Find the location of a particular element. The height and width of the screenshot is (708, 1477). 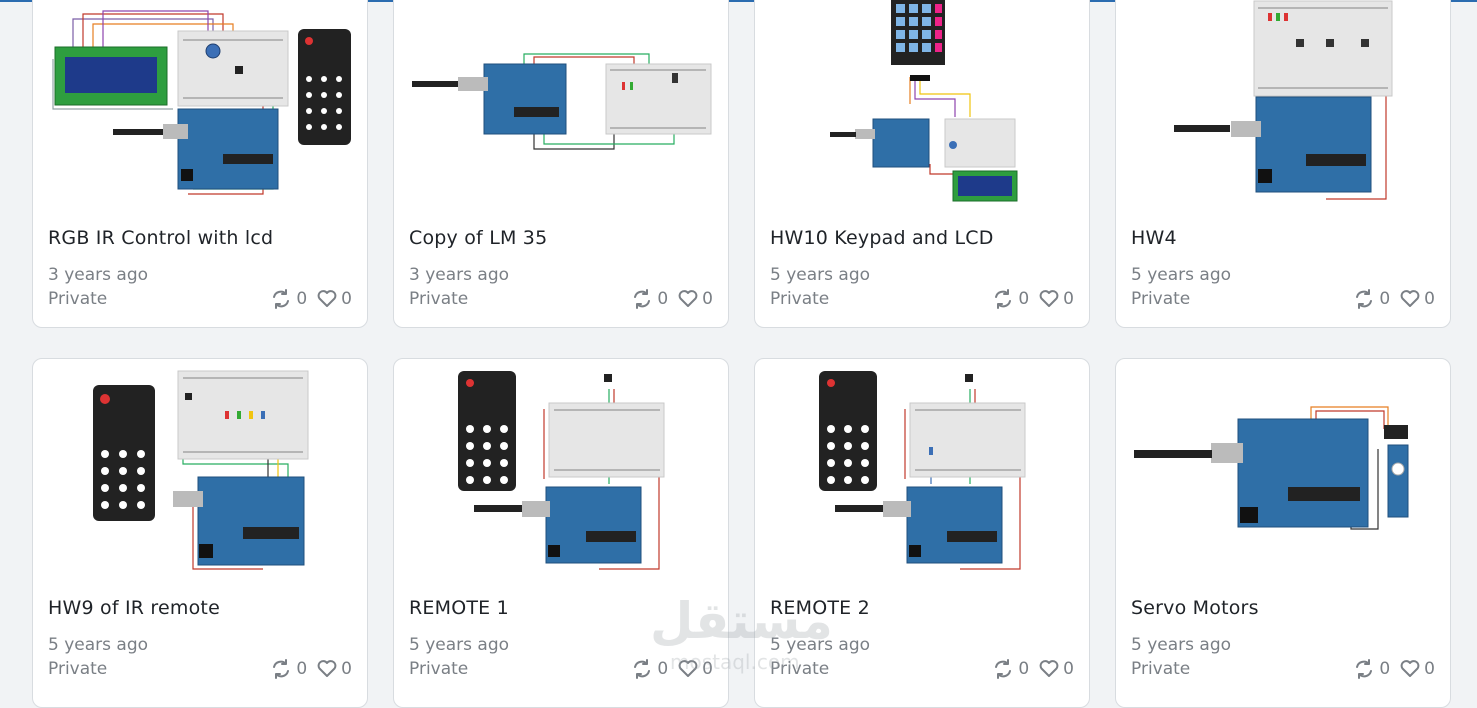

project-card: Copy of LM 35 3 years ago Private 0 0 is located at coordinates (561, 164).